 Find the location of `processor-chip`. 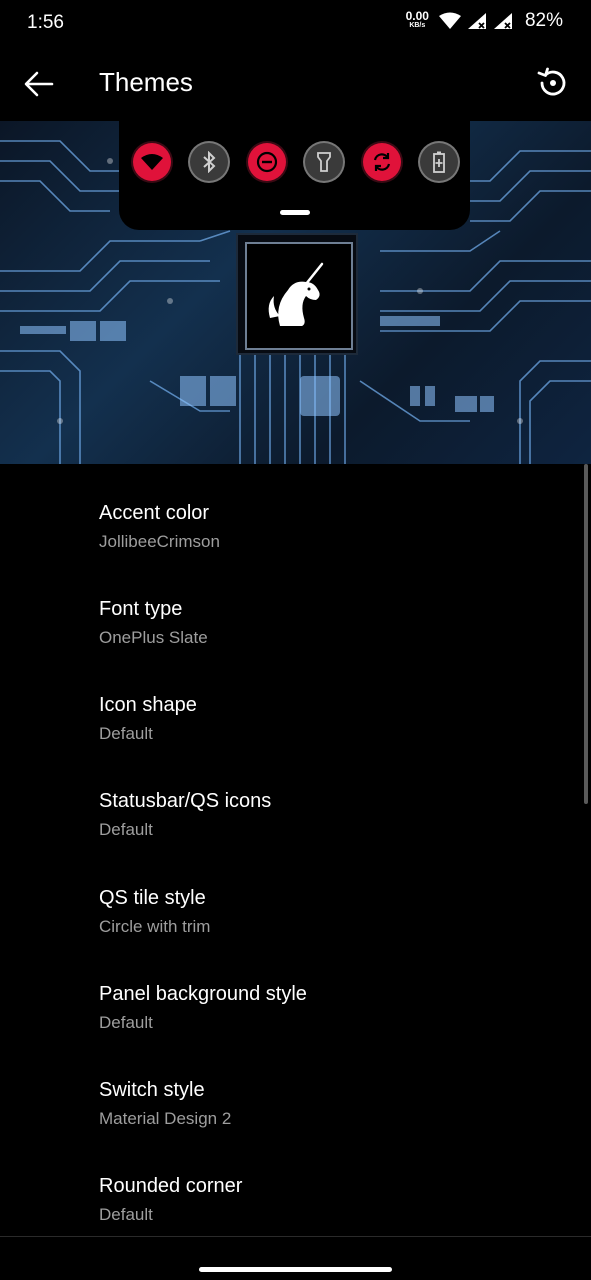

processor-chip is located at coordinates (297, 294).